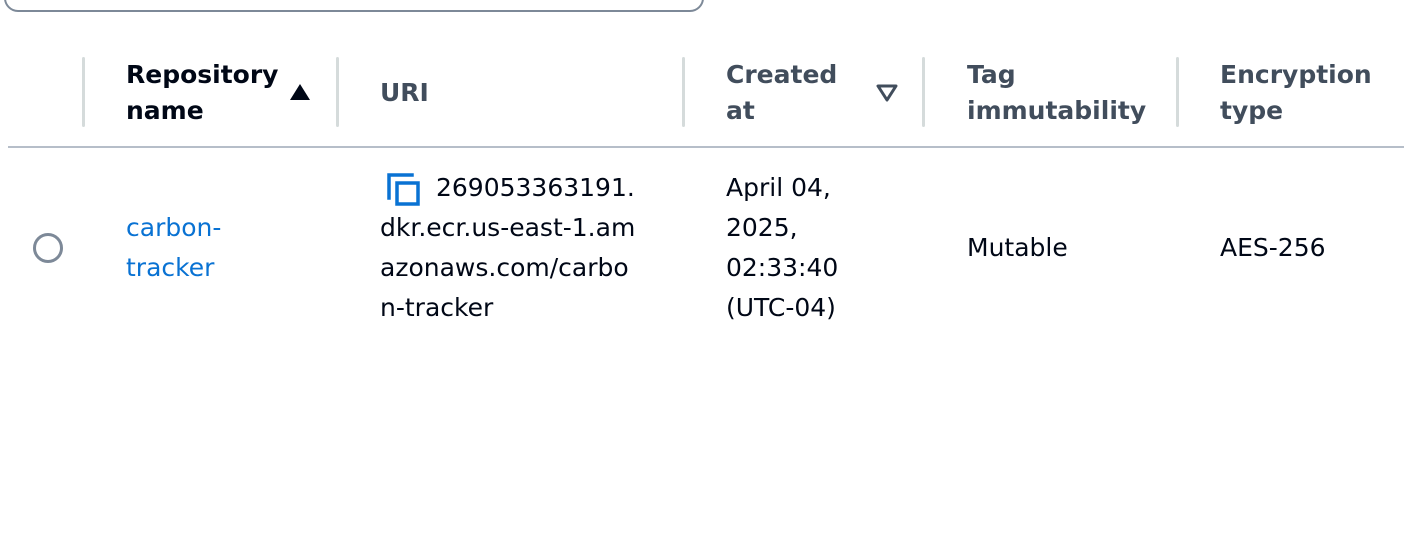 Image resolution: width=1410 pixels, height=548 pixels. Describe the element at coordinates (762, 227) in the screenshot. I see `created-at-text: 2025,` at that location.